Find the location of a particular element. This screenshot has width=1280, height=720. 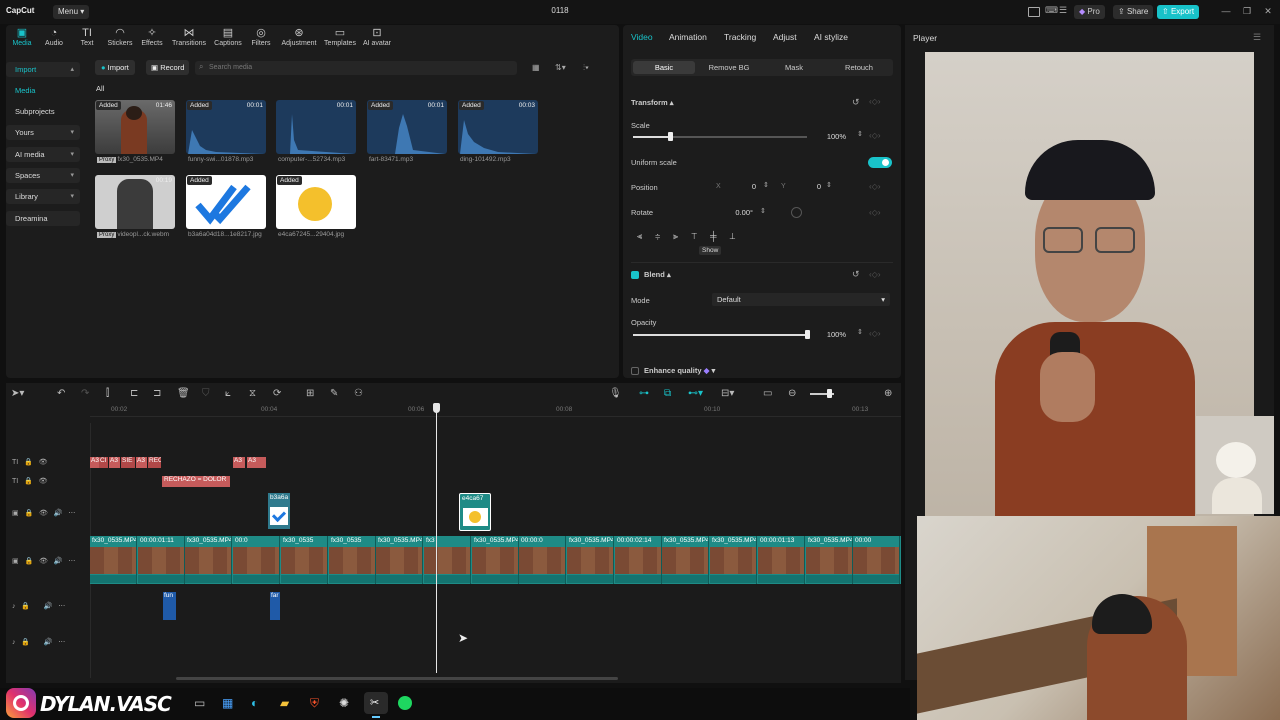

playhead-handle is located at coordinates (436, 408).